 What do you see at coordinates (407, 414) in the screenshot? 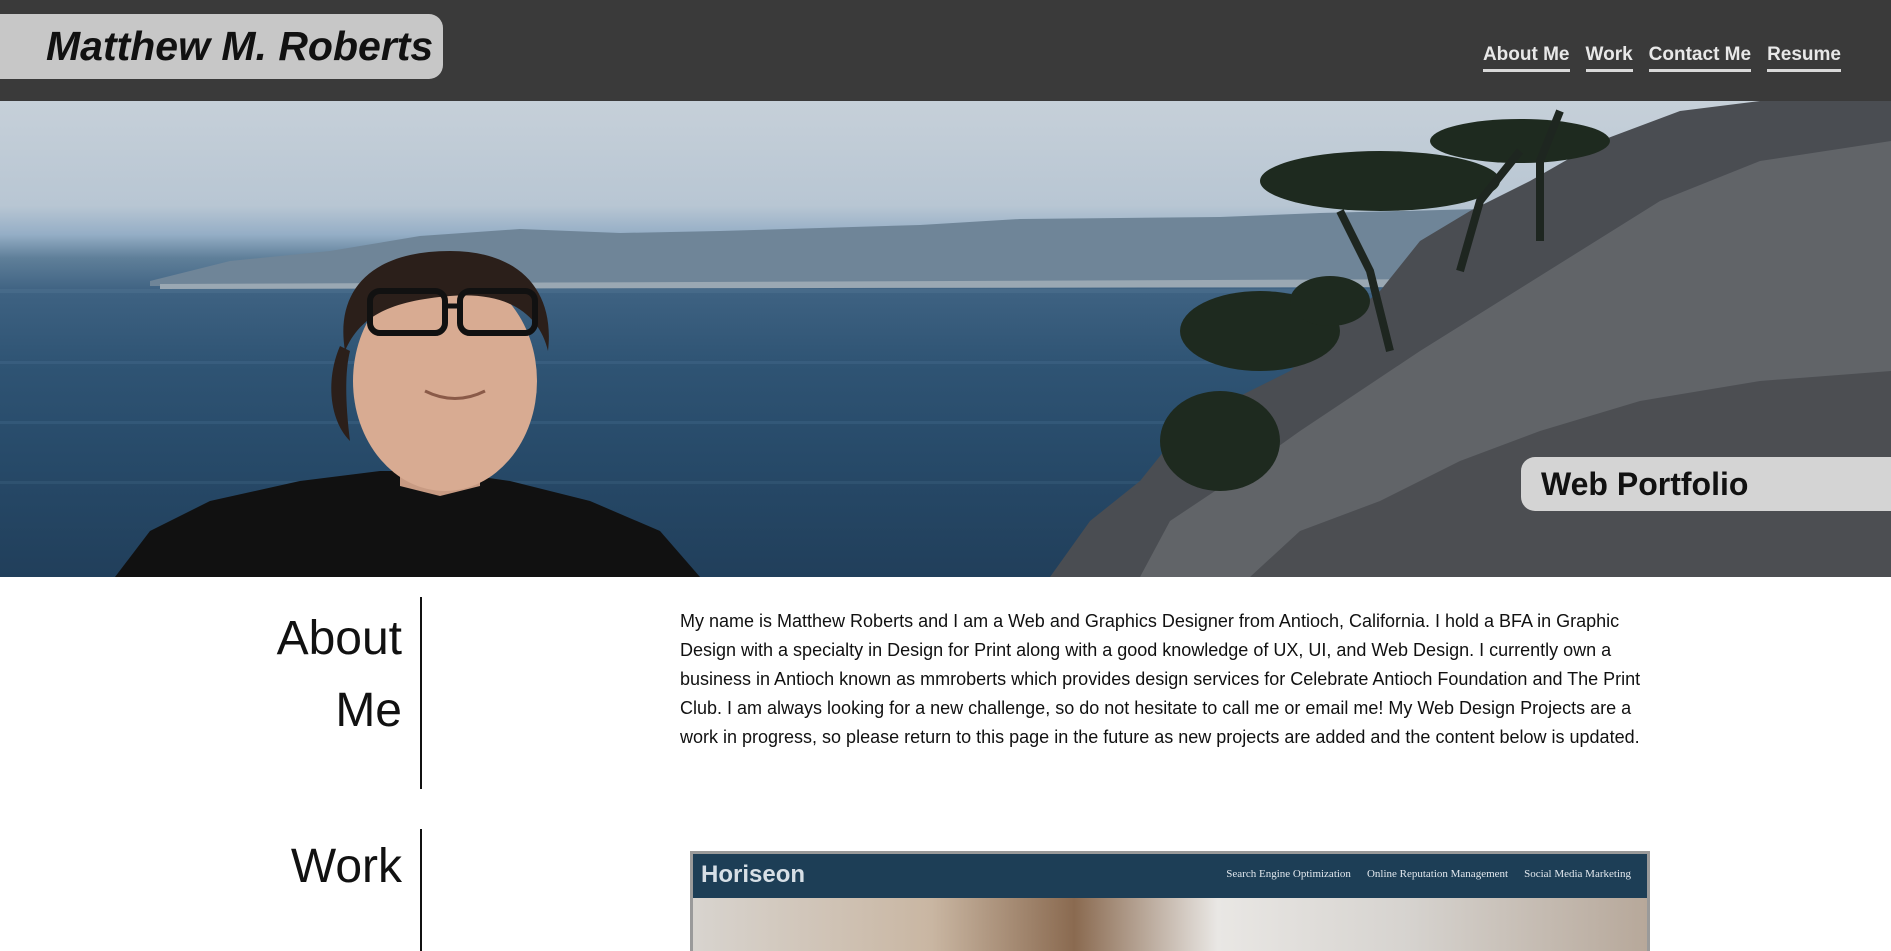
I see `portrait-person` at bounding box center [407, 414].